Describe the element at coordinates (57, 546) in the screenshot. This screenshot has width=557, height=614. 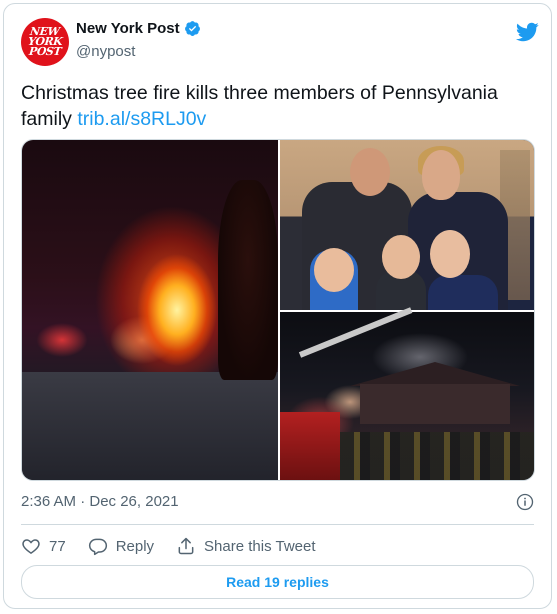
I see `like-count: 77` at that location.